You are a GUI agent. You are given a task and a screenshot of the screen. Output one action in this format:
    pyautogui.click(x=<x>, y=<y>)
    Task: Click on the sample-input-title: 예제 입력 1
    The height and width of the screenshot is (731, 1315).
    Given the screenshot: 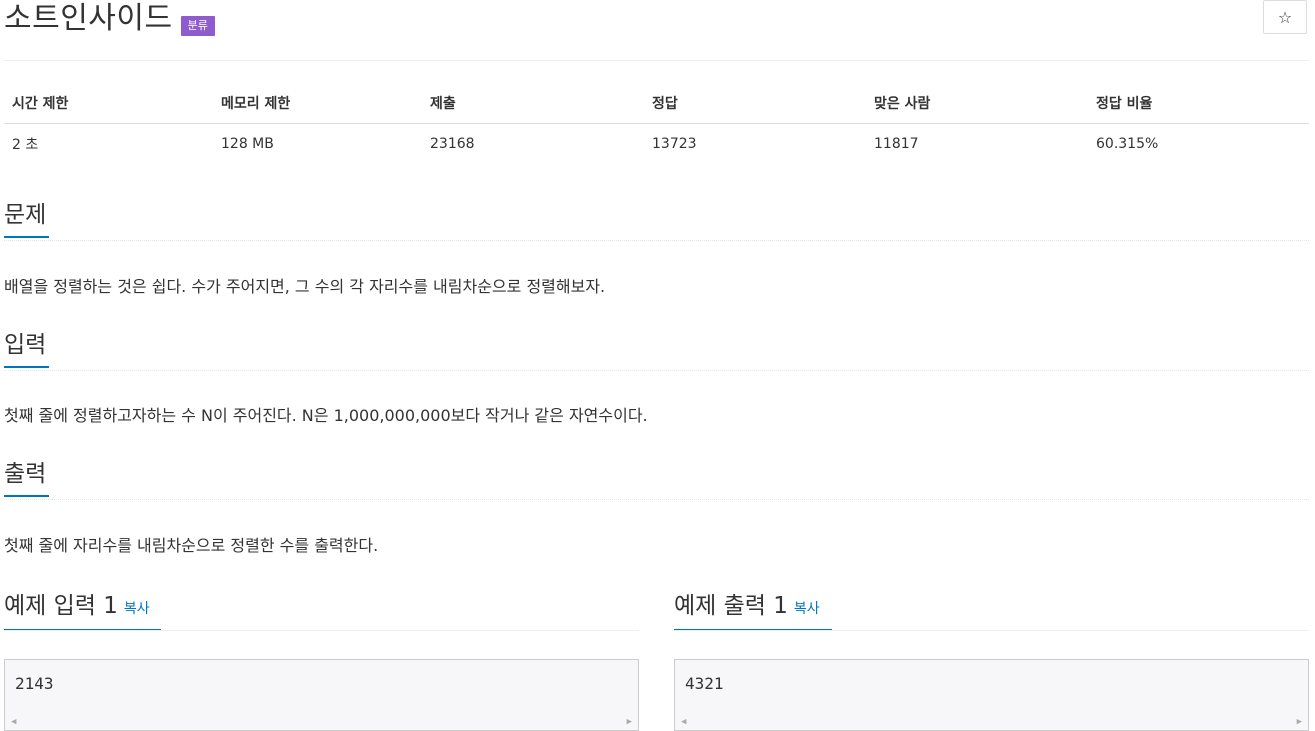 What is the action you would take?
    pyautogui.click(x=61, y=606)
    